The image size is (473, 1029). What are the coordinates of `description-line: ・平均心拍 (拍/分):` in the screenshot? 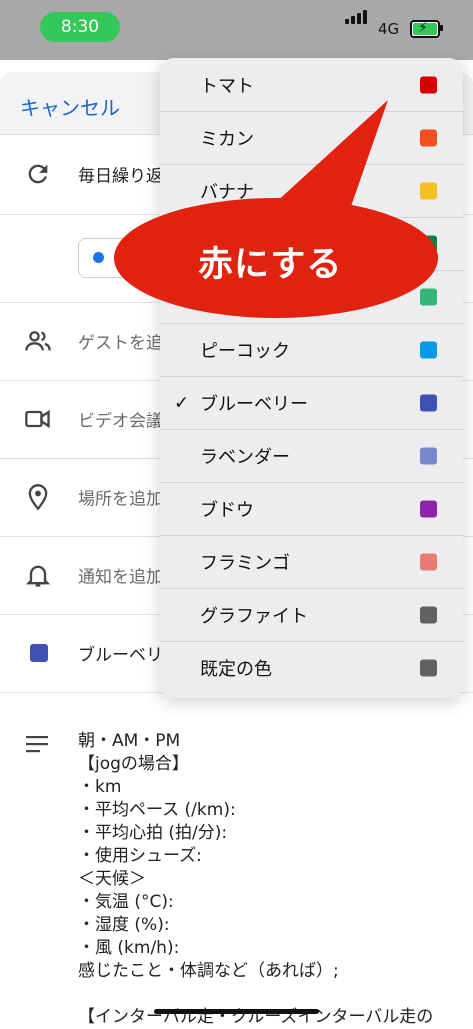 It's located at (153, 833).